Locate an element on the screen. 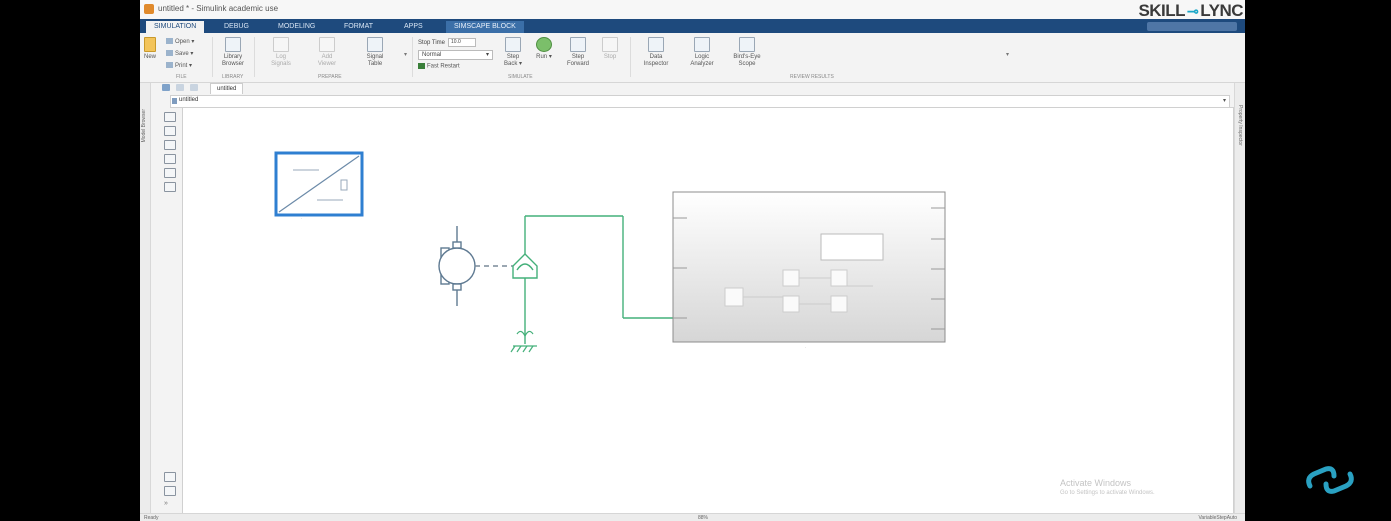 This screenshot has height=521, width=1391. watermark-line-1: Activate Windows is located at coordinates (1096, 483).